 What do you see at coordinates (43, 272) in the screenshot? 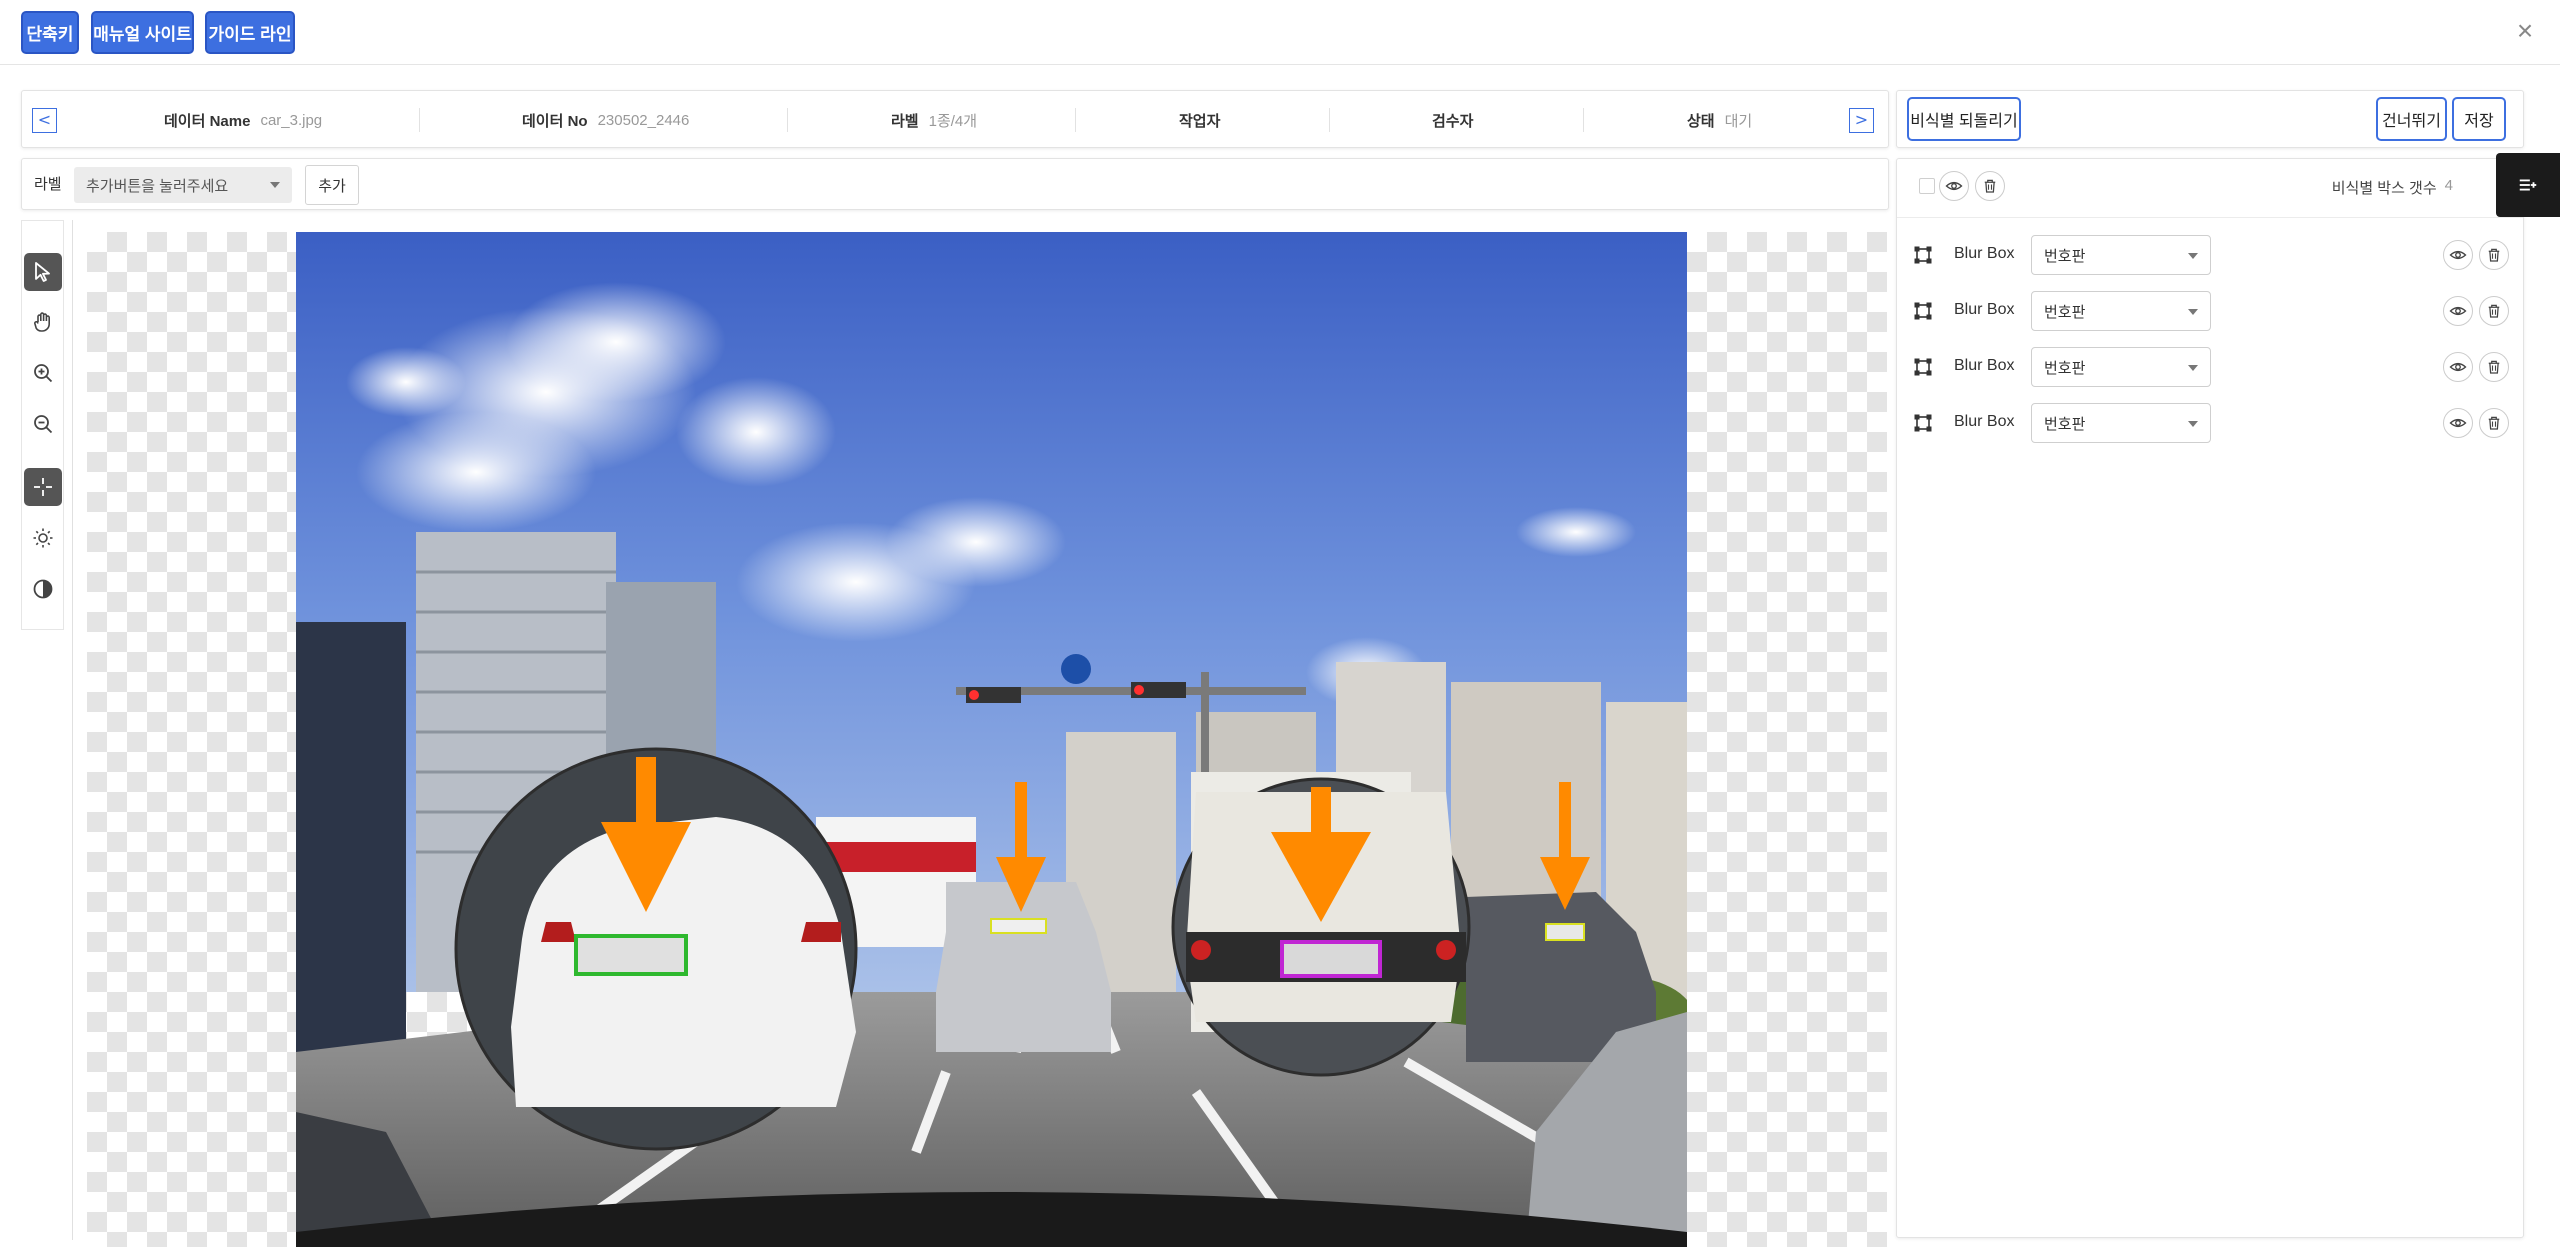
I see `select-arrow-icon` at bounding box center [43, 272].